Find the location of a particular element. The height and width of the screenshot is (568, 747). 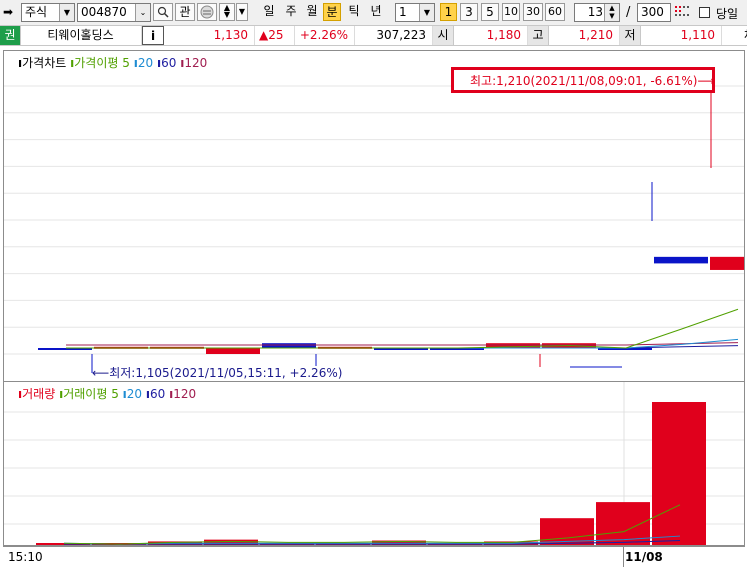

price-change: ▲25 is located at coordinates (275, 35).